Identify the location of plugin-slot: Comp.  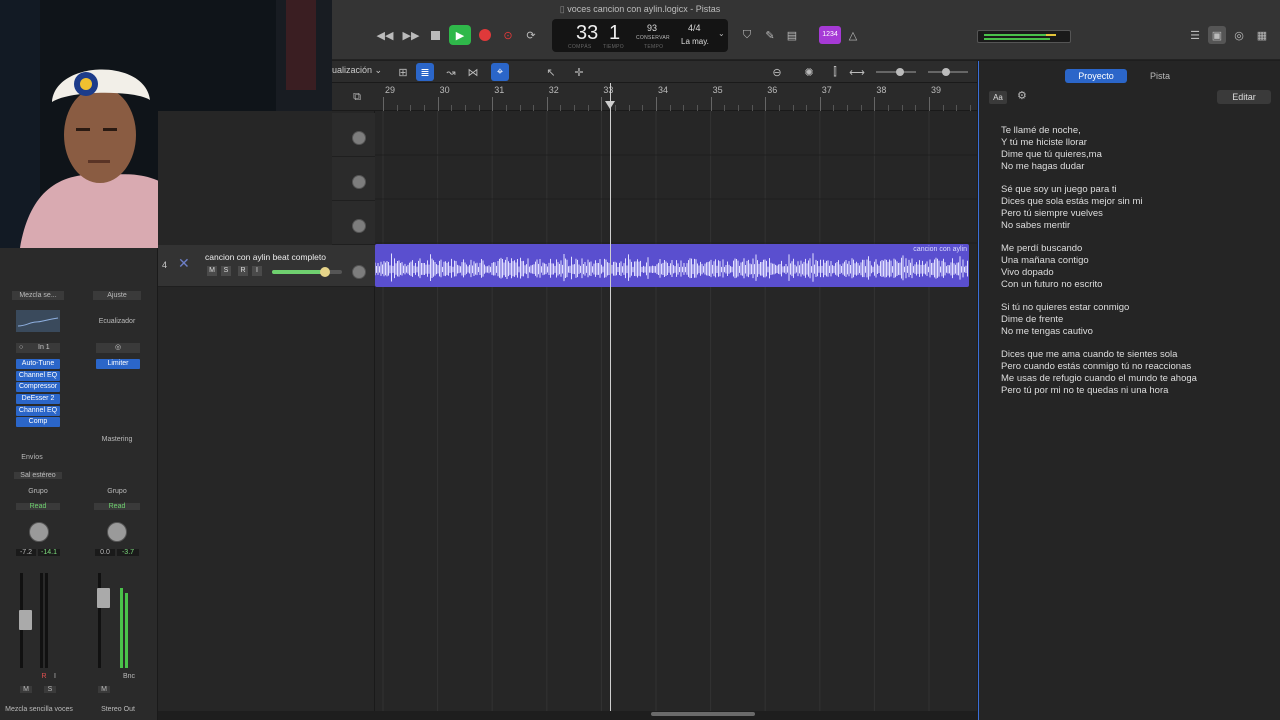
(38, 422).